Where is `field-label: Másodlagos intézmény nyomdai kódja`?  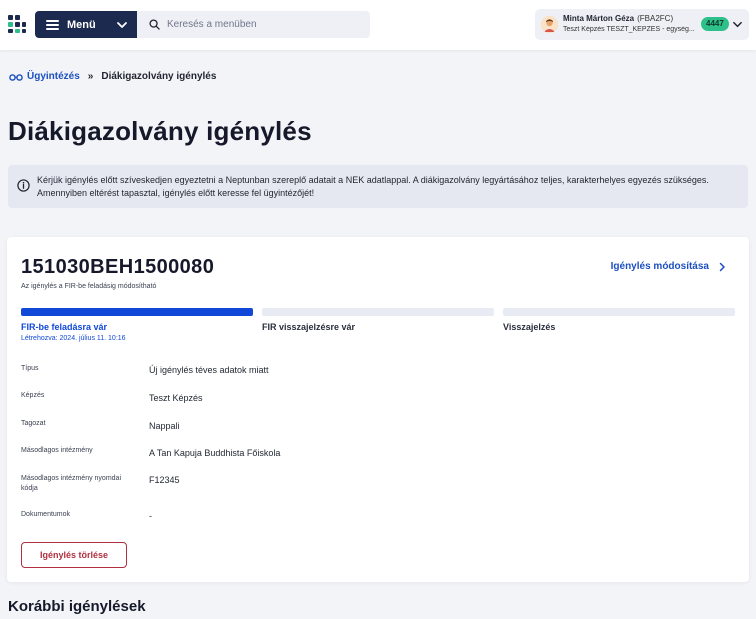 field-label: Másodlagos intézmény nyomdai kódja is located at coordinates (71, 483).